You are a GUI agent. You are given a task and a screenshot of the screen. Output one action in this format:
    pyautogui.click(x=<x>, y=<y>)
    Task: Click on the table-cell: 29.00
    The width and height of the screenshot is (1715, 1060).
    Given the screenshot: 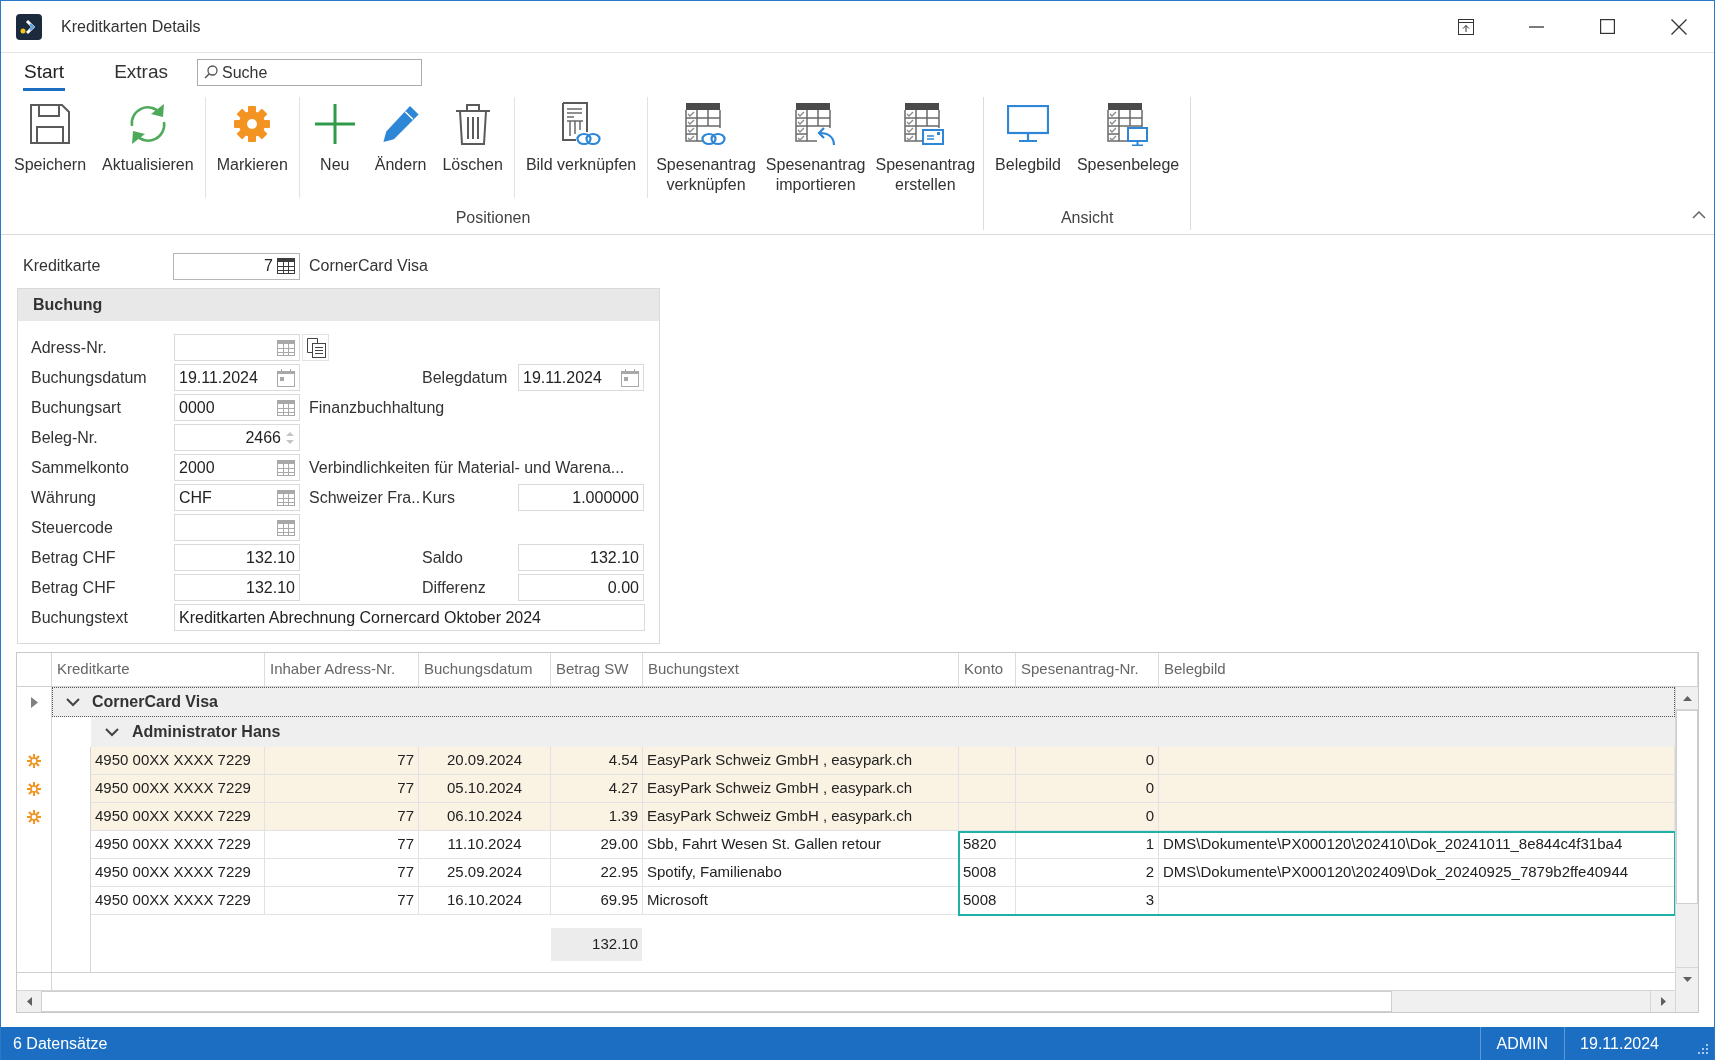 What is the action you would take?
    pyautogui.click(x=597, y=845)
    